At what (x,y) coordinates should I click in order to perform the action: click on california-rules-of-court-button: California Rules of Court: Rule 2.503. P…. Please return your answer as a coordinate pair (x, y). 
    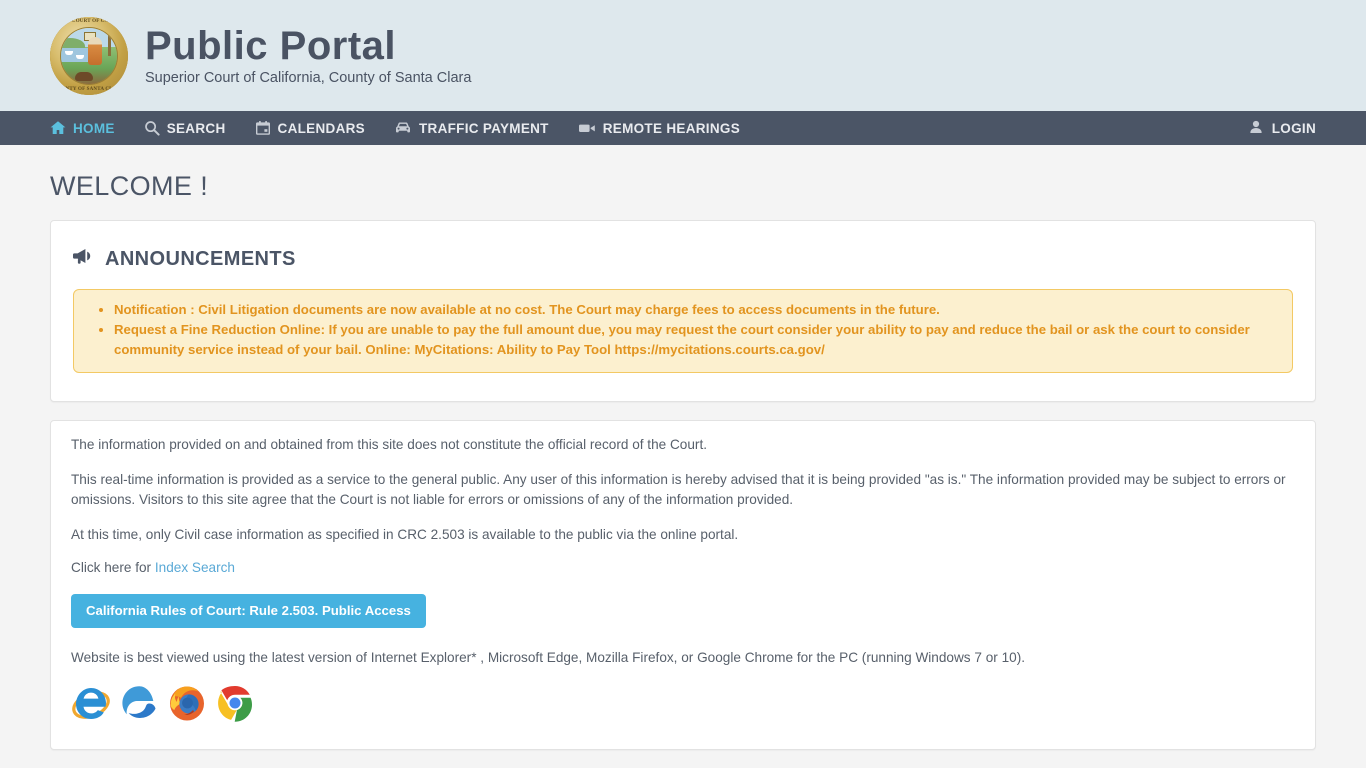
    Looking at the image, I should click on (248, 611).